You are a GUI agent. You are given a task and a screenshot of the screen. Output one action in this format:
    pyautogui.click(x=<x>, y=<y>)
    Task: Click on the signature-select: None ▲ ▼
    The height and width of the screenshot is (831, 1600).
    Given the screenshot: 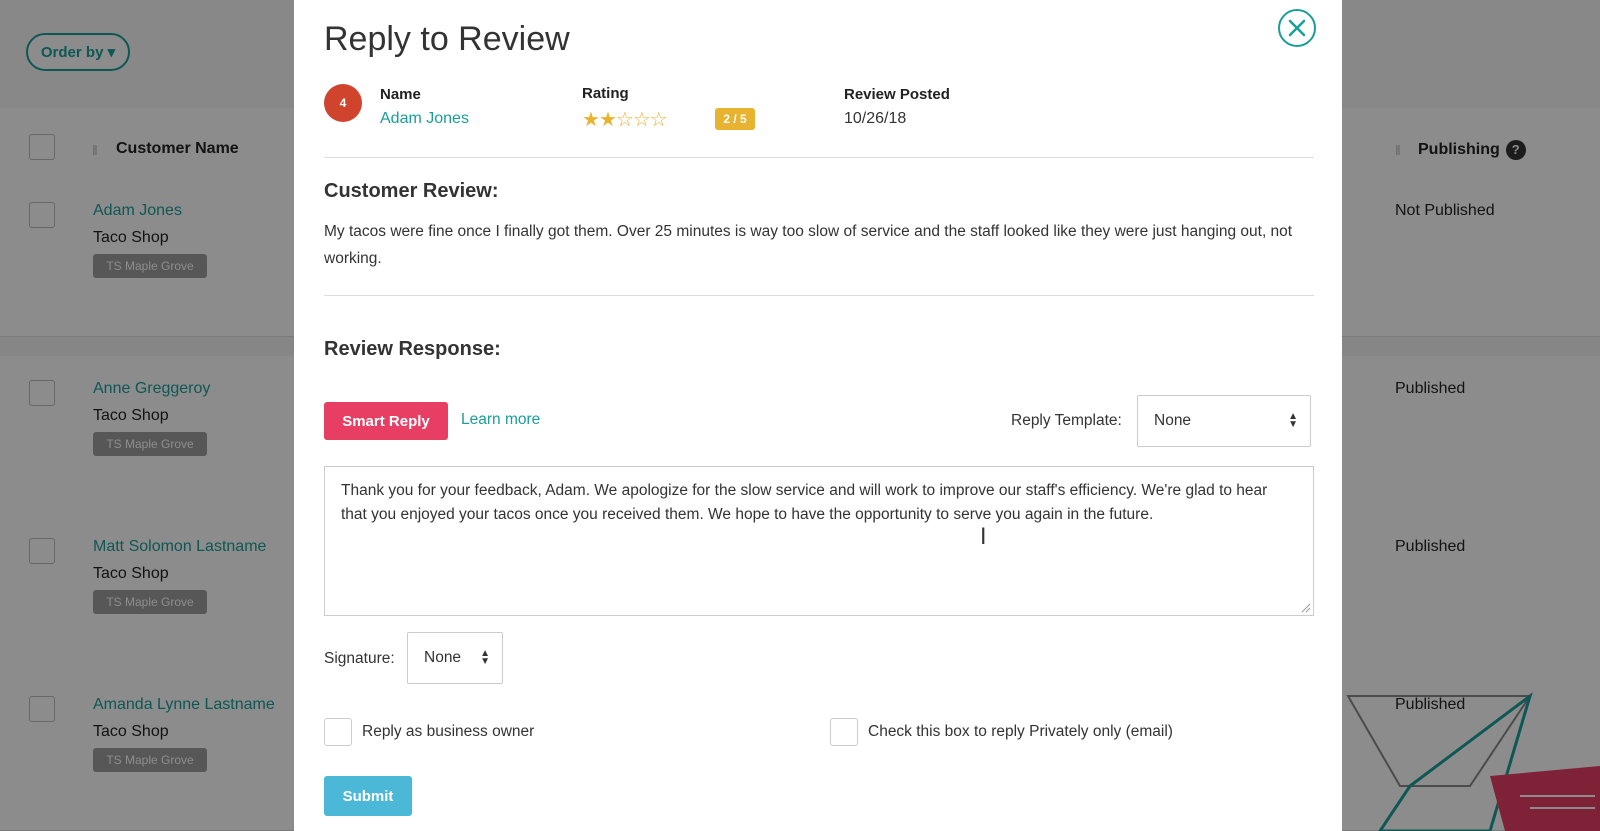 What is the action you would take?
    pyautogui.click(x=455, y=658)
    